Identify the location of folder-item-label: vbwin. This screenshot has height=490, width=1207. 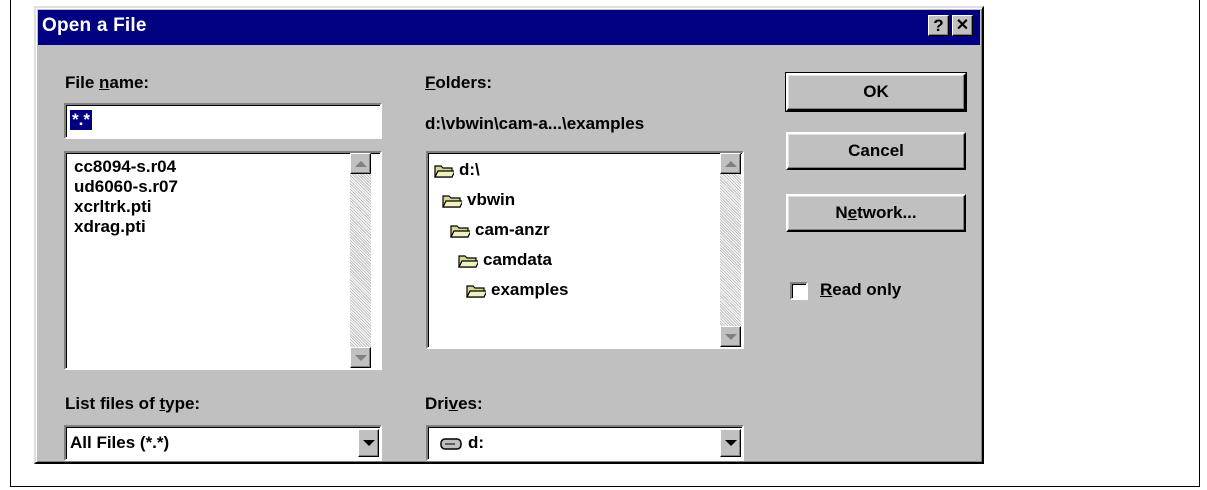
(491, 199).